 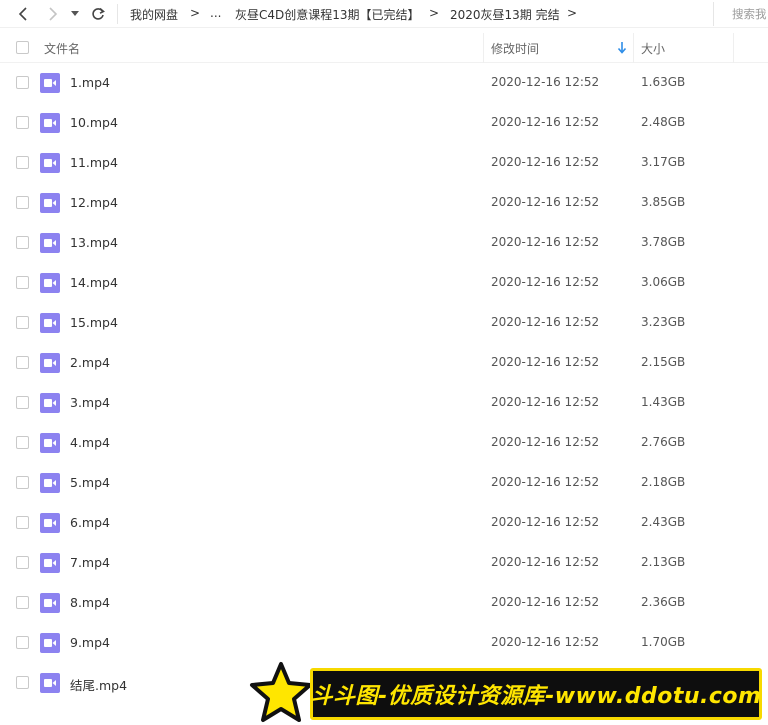 What do you see at coordinates (713, 14) in the screenshot?
I see `search-divider` at bounding box center [713, 14].